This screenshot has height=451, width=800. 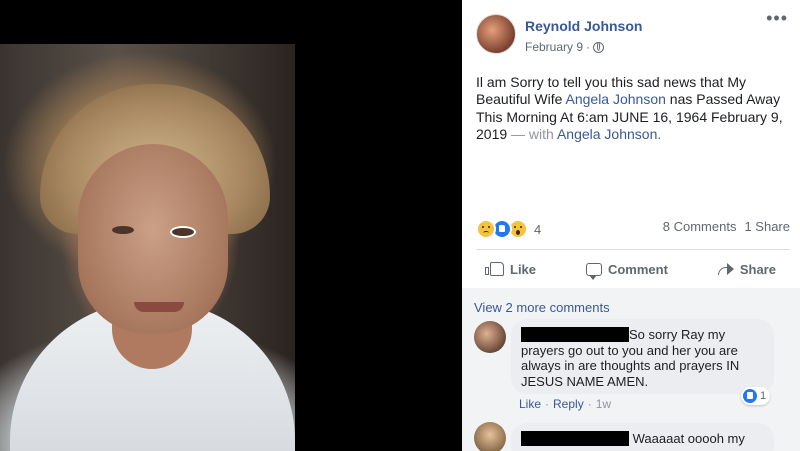 I want to click on share-button: Share, so click(x=747, y=269).